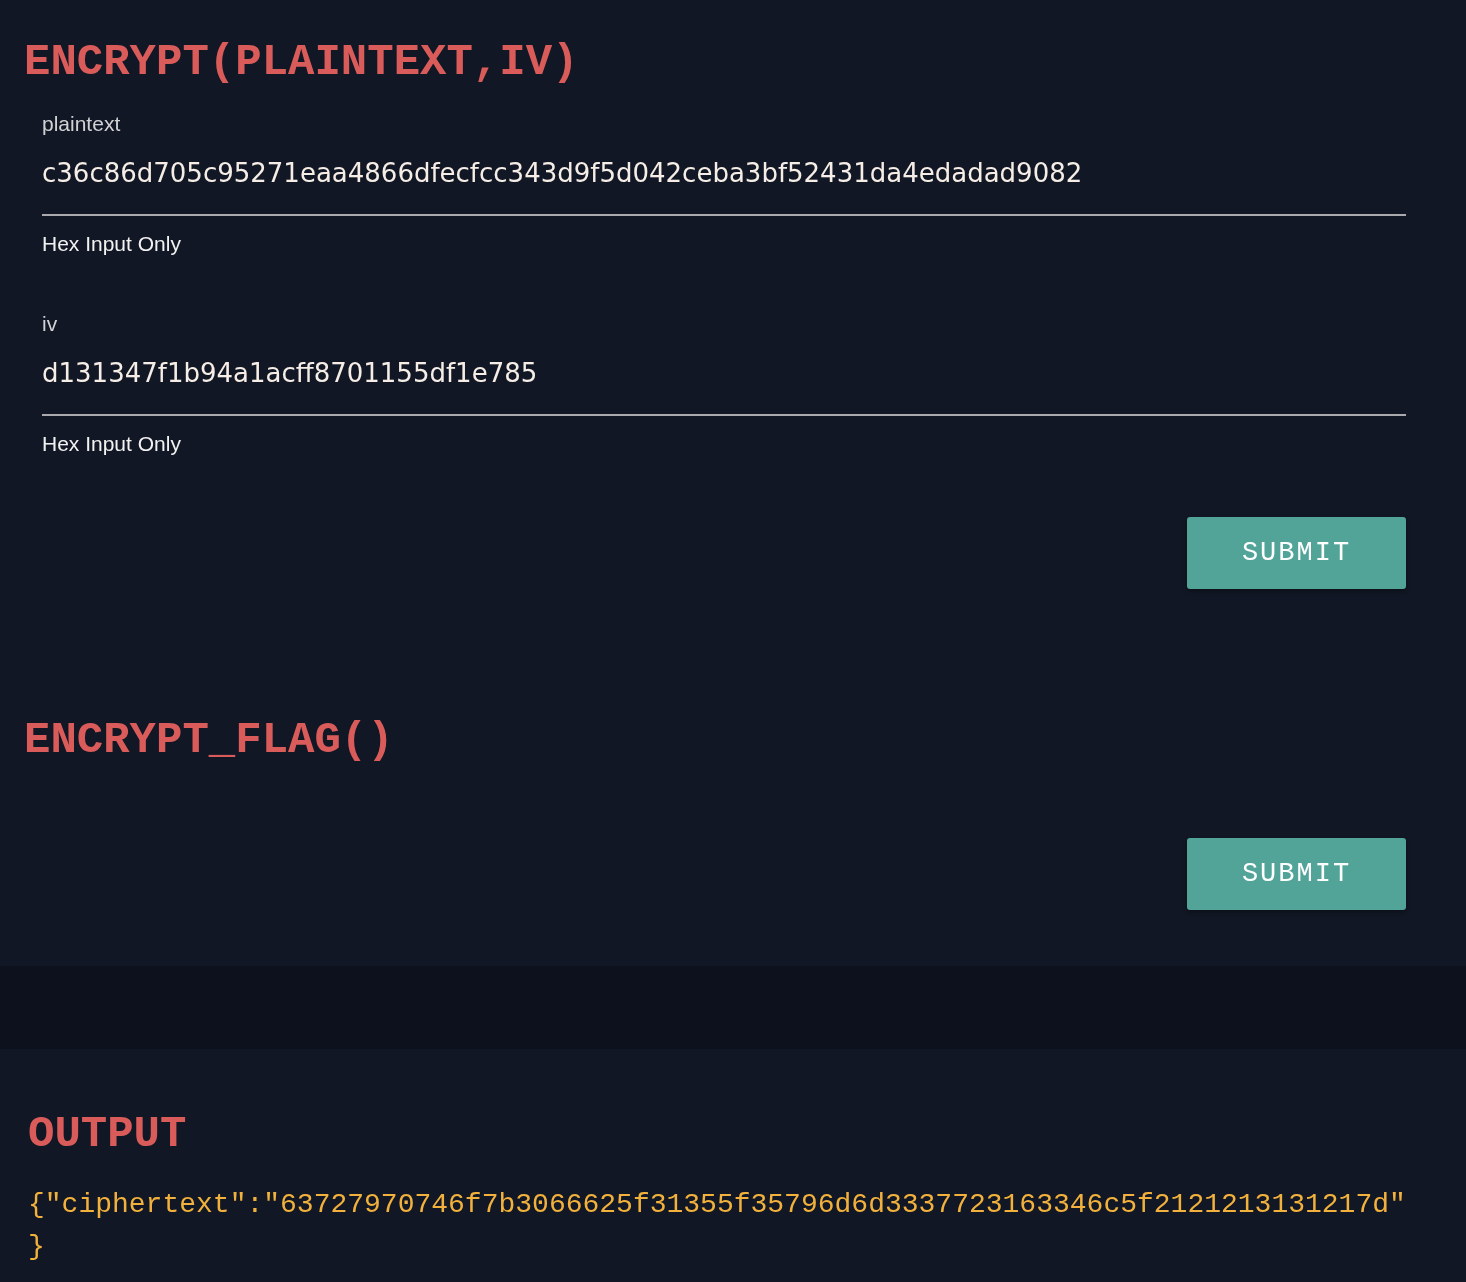 Image resolution: width=1466 pixels, height=1282 pixels. I want to click on field-label: iv, so click(50, 324).